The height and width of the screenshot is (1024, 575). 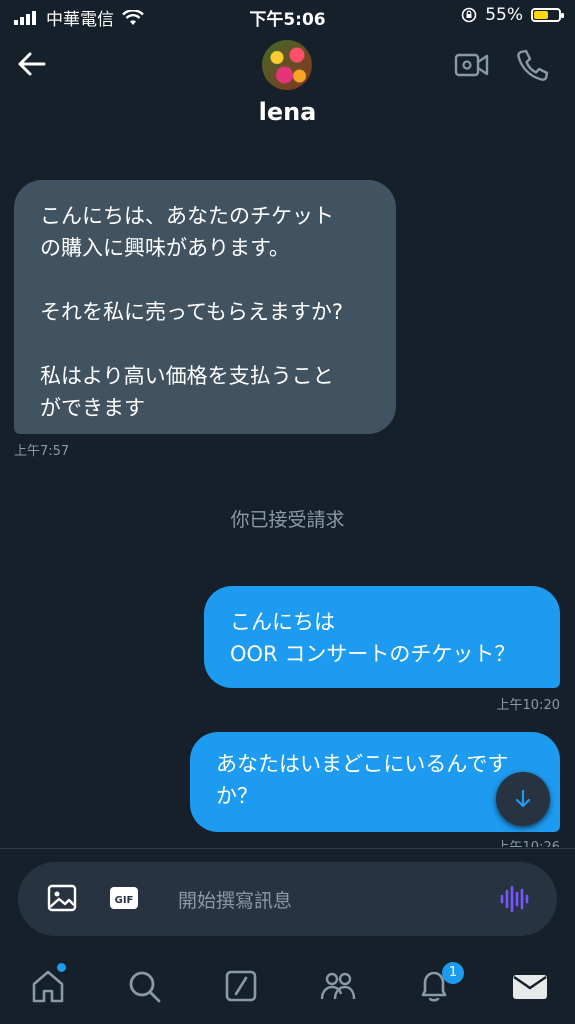 I want to click on message-timestamp: 上午10:20, so click(x=528, y=705).